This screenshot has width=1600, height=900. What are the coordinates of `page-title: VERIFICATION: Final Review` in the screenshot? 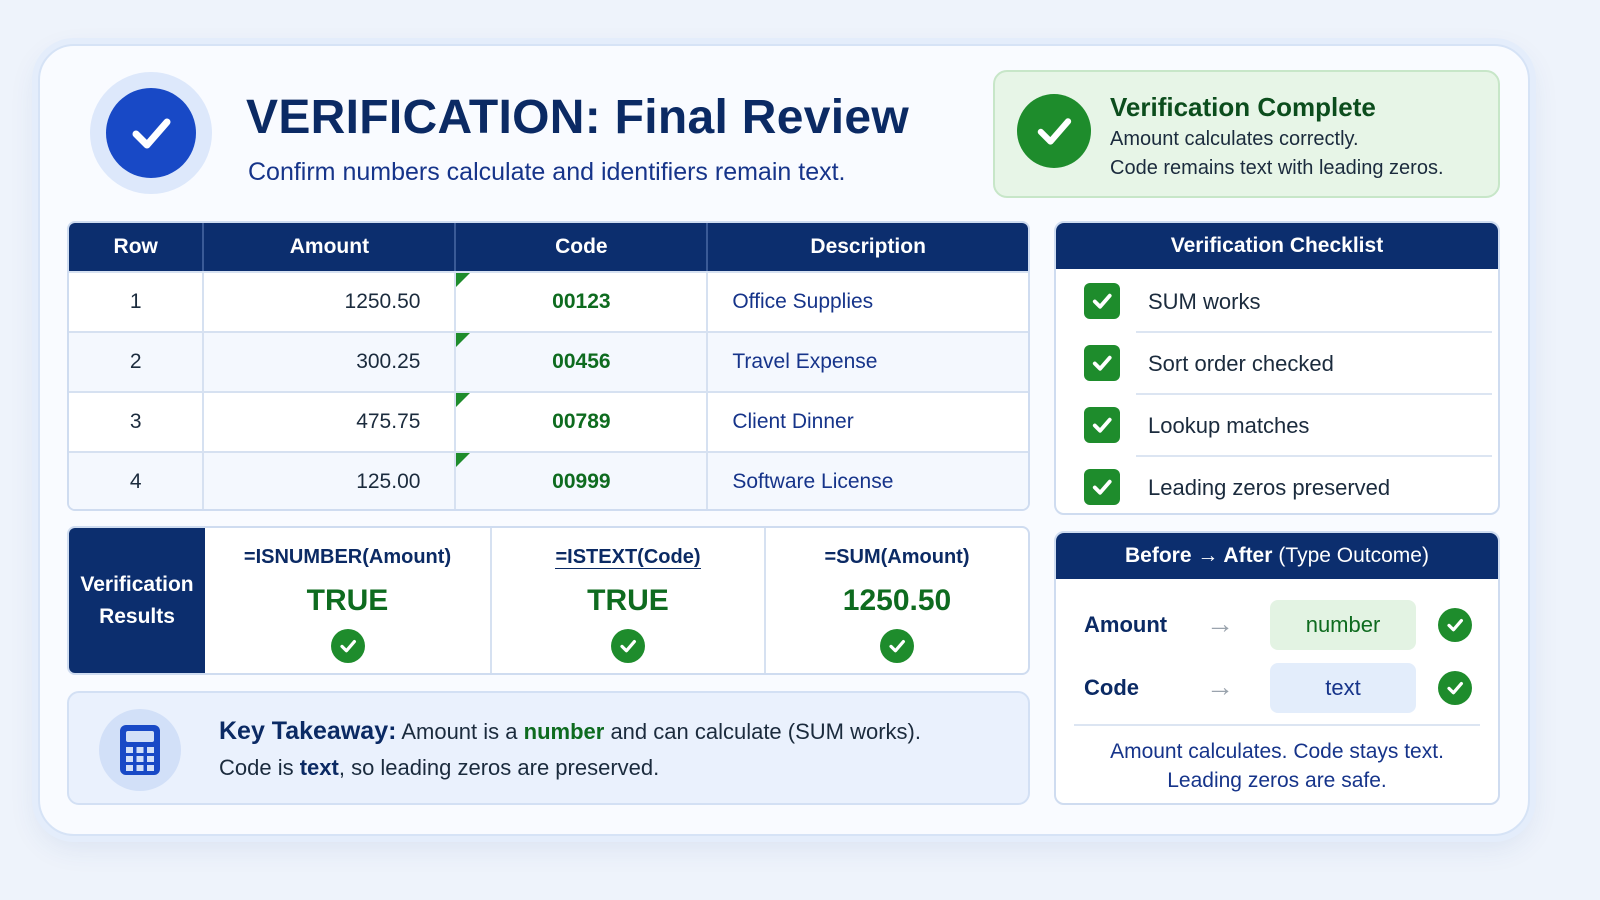 It's located at (577, 117).